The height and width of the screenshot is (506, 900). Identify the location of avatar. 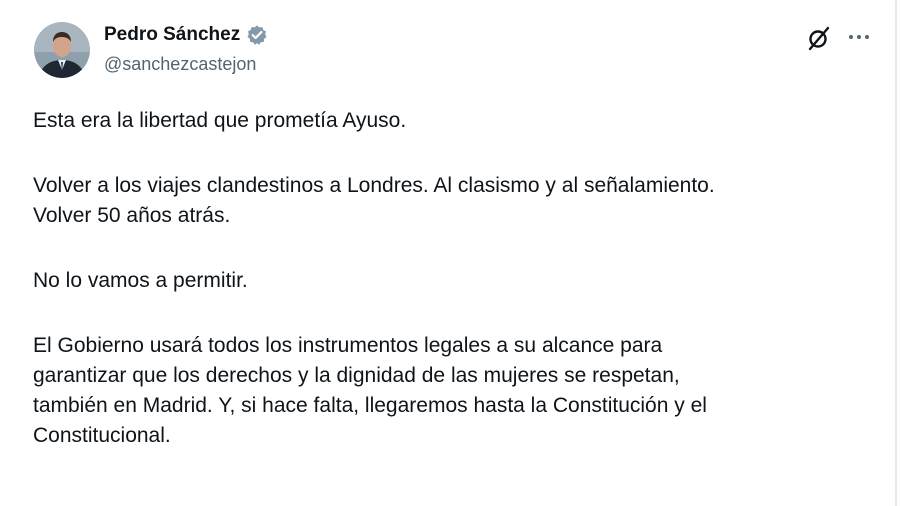
(62, 50).